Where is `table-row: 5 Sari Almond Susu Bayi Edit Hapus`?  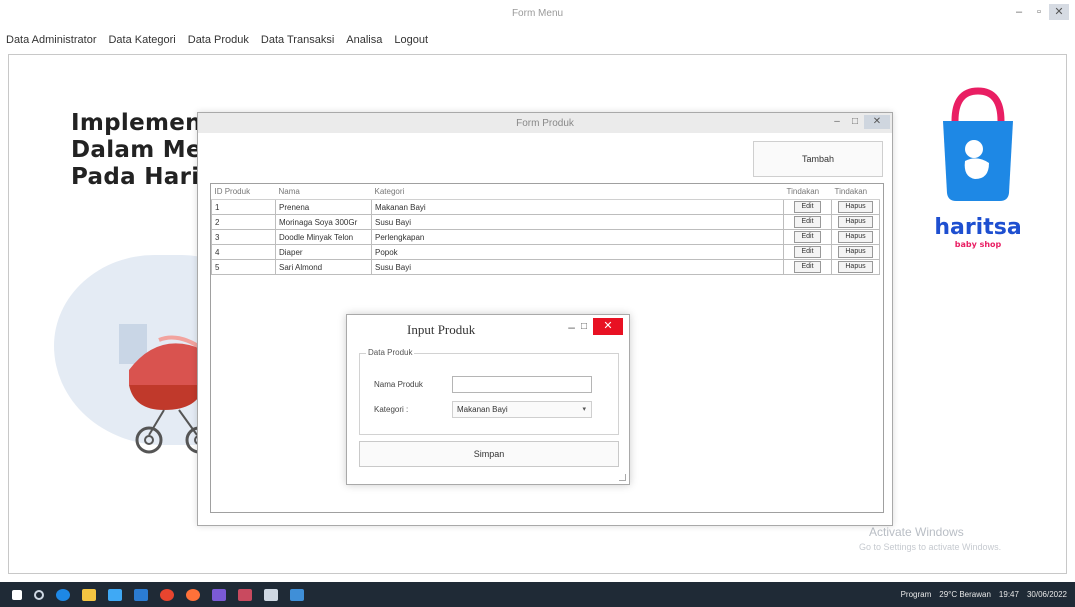
table-row: 5 Sari Almond Susu Bayi Edit Hapus is located at coordinates (545, 267).